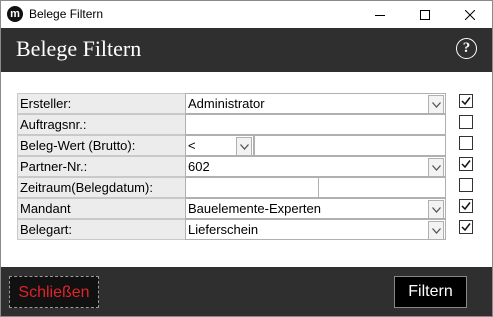  What do you see at coordinates (350, 145) in the screenshot?
I see `beleg-wert-input` at bounding box center [350, 145].